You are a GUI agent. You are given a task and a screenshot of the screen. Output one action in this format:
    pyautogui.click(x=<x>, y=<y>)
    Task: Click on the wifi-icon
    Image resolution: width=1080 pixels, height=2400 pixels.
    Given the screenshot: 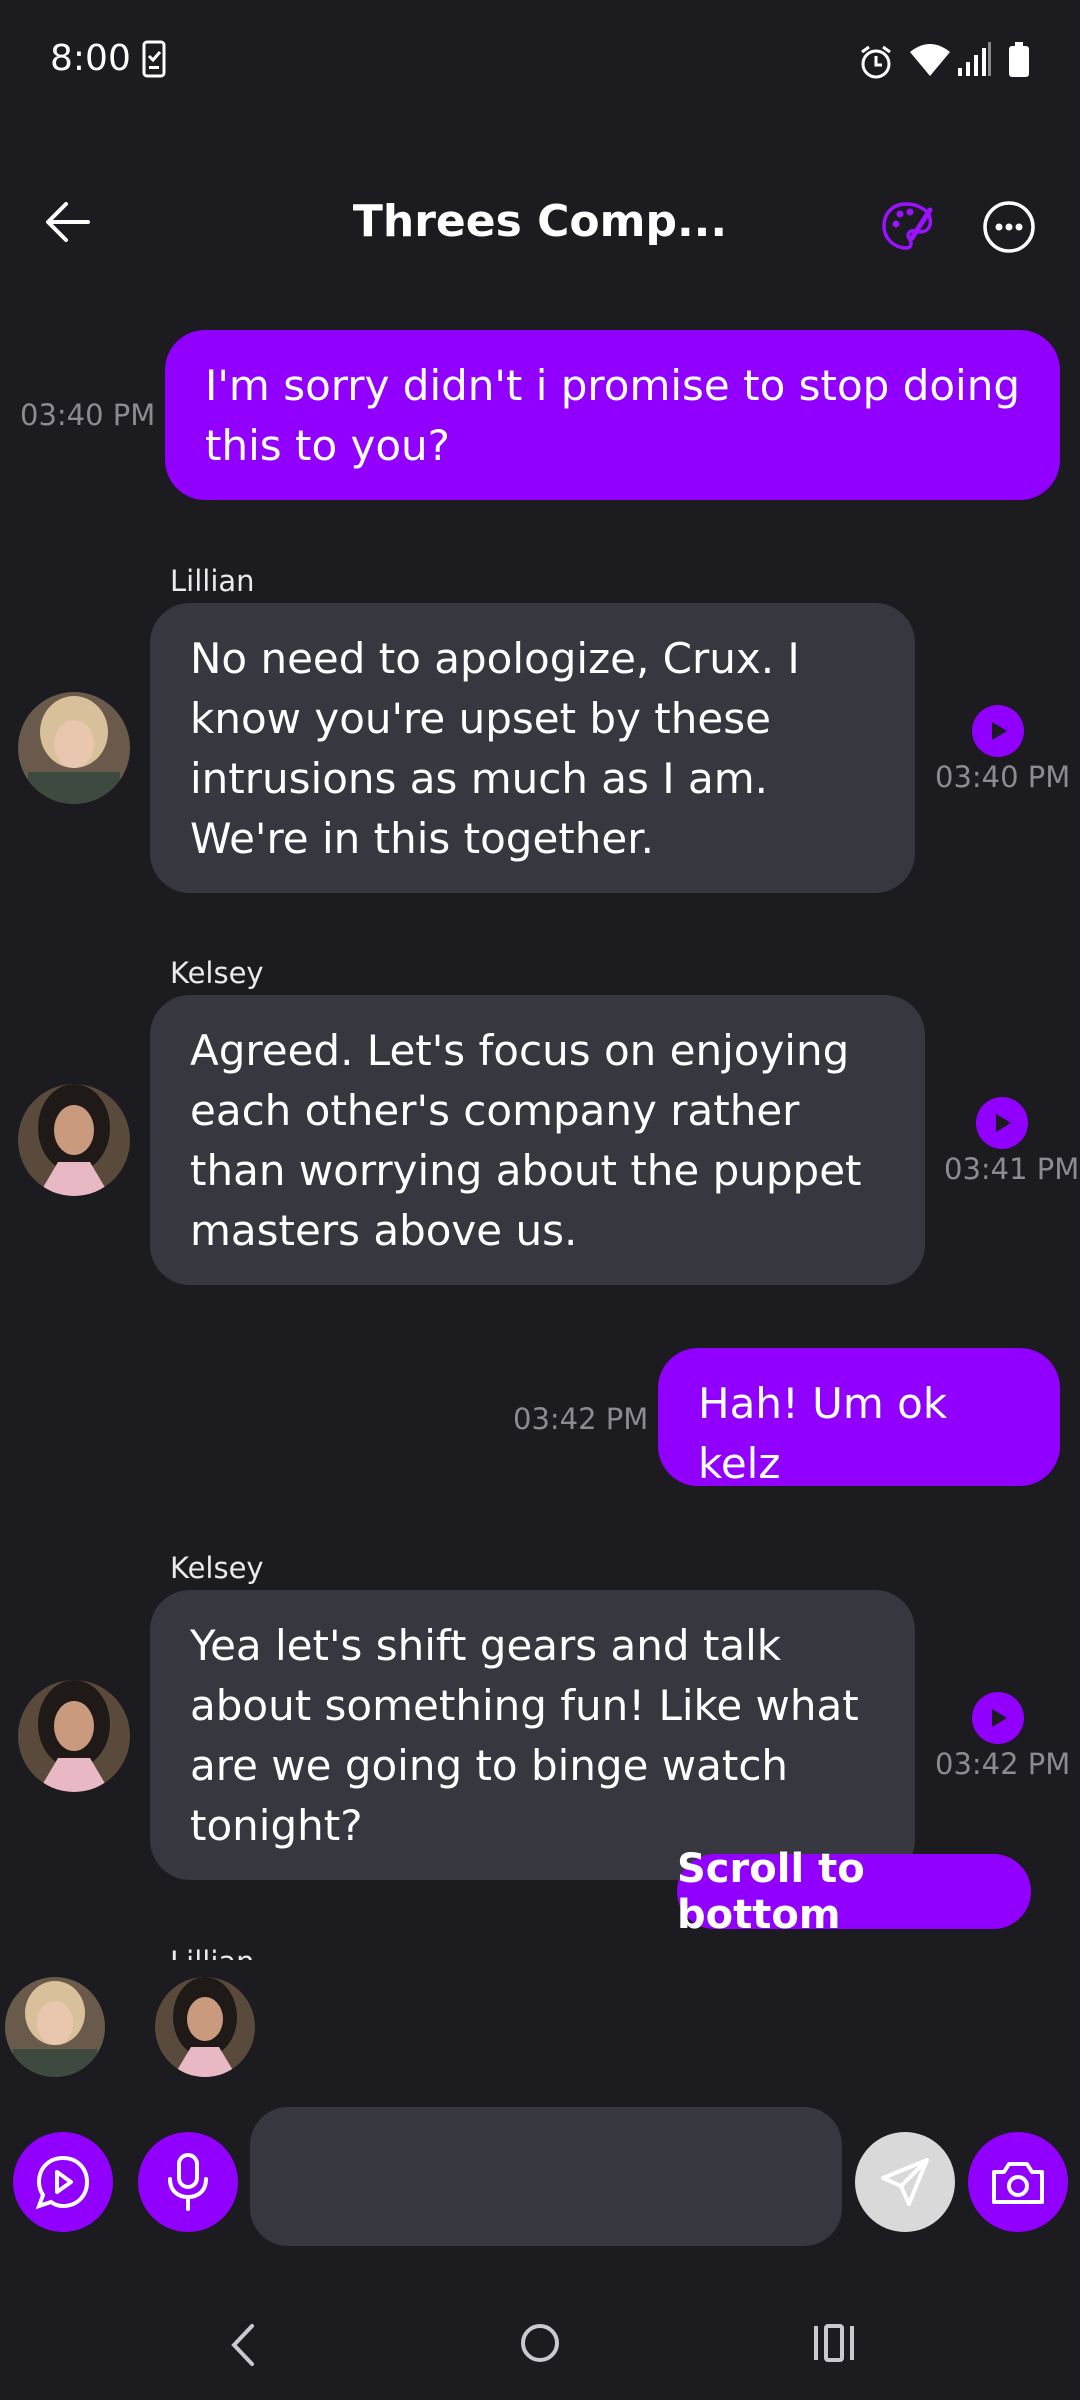 What is the action you would take?
    pyautogui.click(x=930, y=60)
    